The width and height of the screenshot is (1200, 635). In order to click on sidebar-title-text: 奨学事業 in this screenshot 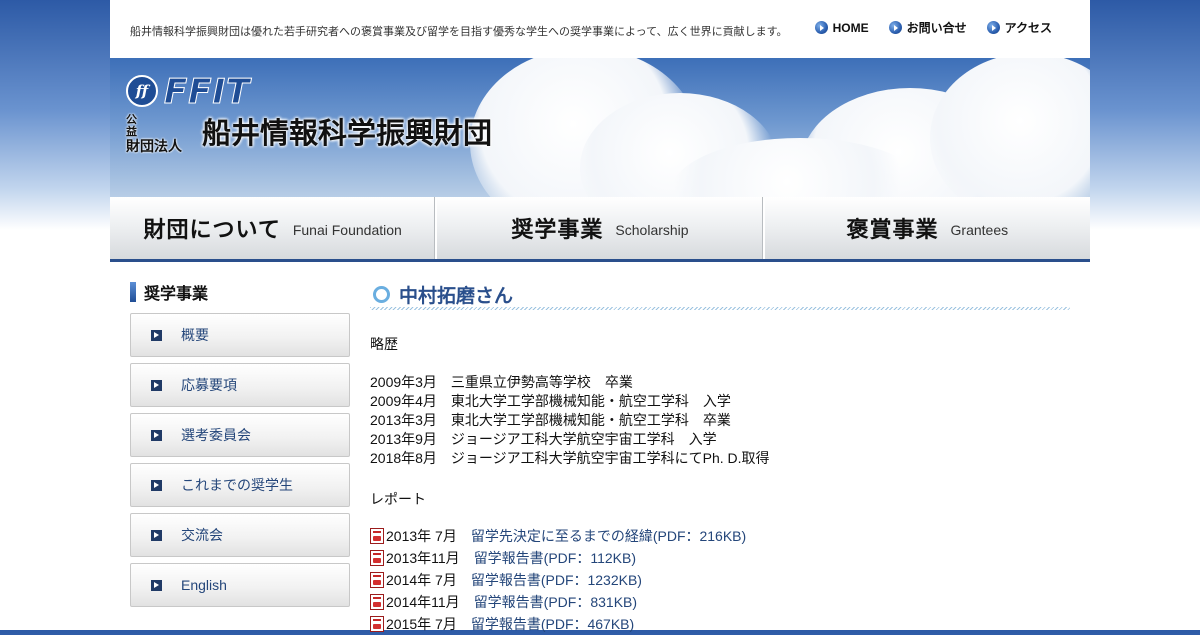, I will do `click(176, 294)`.